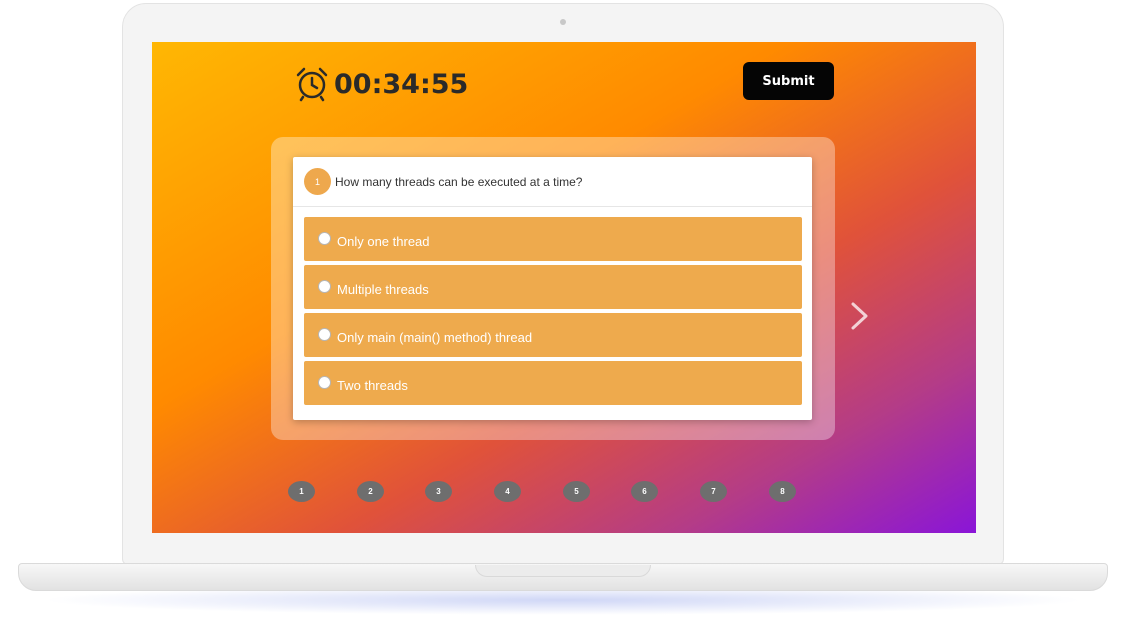  What do you see at coordinates (576, 491) in the screenshot?
I see `pager-dot-5: 5` at bounding box center [576, 491].